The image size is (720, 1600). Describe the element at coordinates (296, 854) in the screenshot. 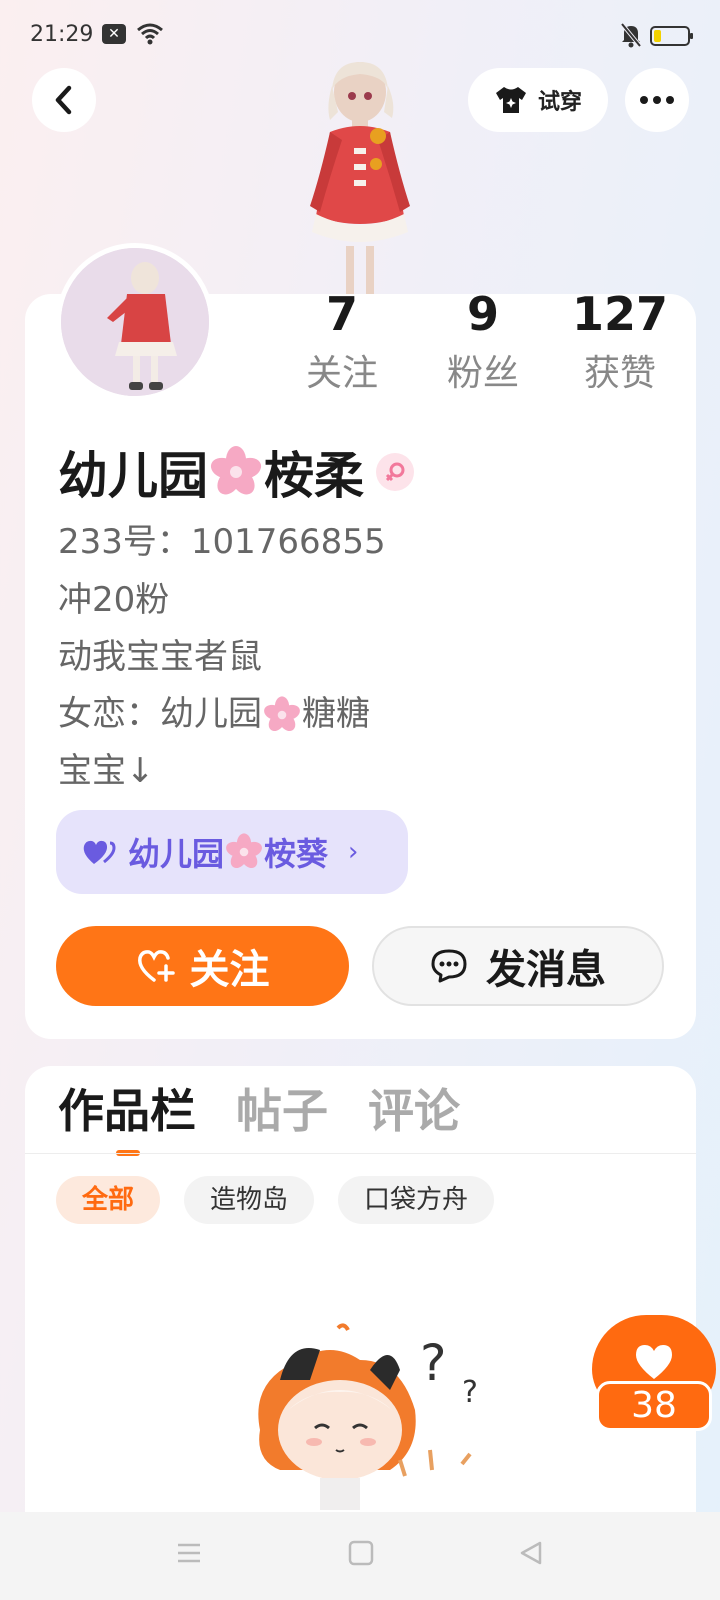

I see `cp-name-part2: 桉葵` at that location.